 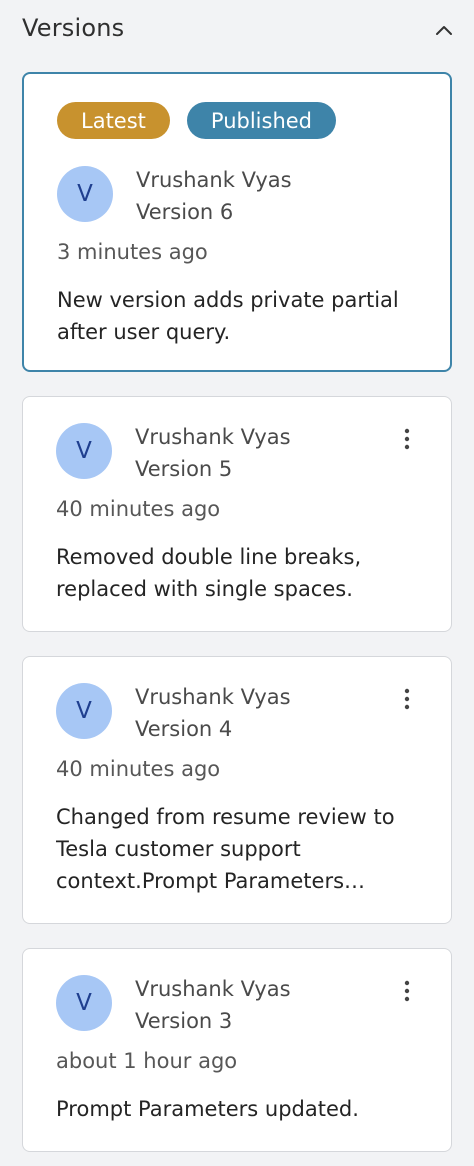 I want to click on version-label: Version 4, so click(x=184, y=729).